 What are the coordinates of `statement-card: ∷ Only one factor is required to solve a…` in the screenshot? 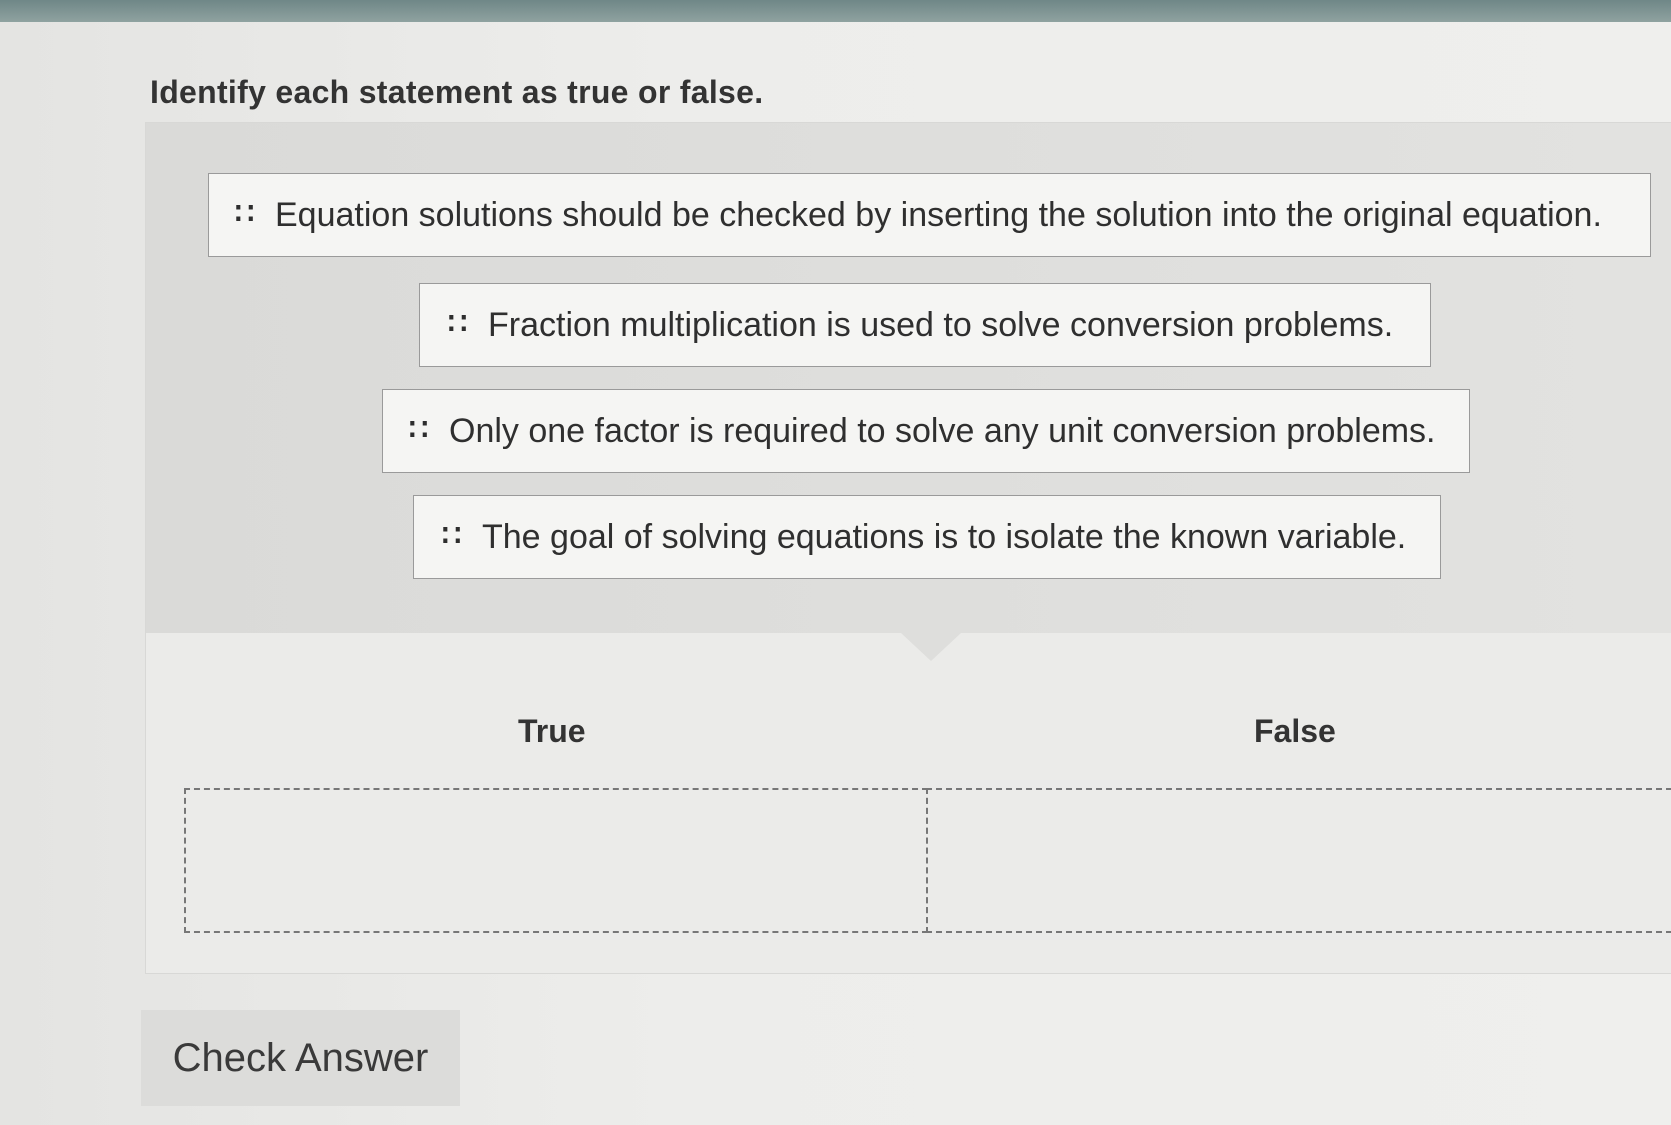 It's located at (926, 431).